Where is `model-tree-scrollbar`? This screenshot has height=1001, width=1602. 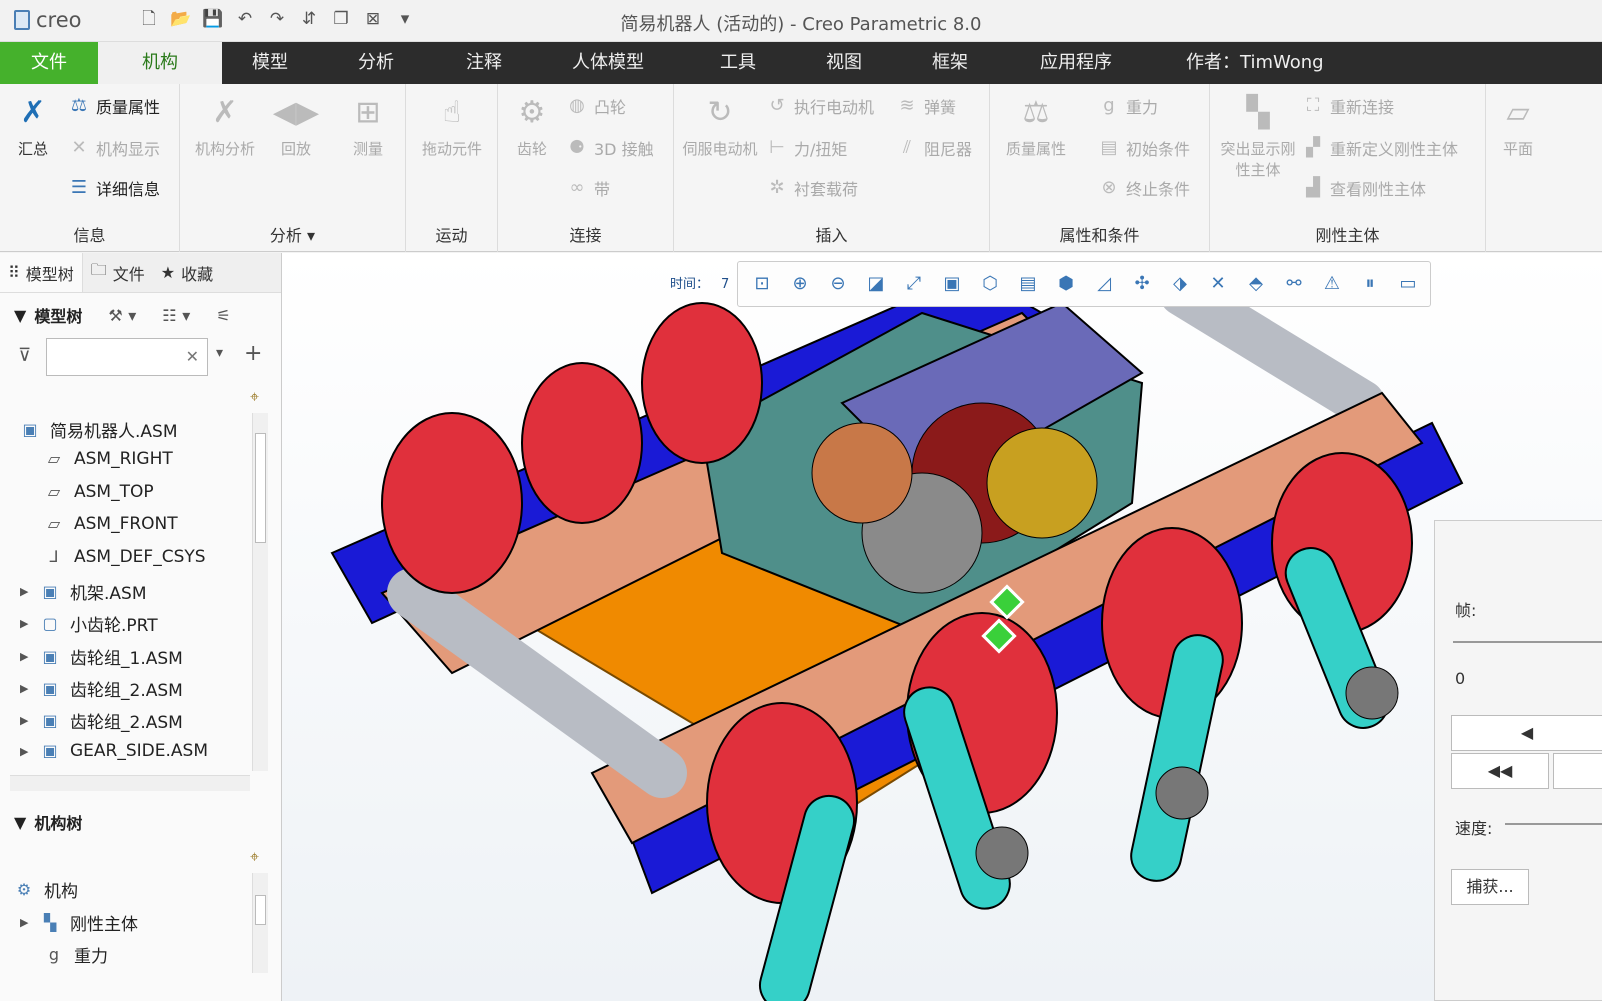 model-tree-scrollbar is located at coordinates (260, 592).